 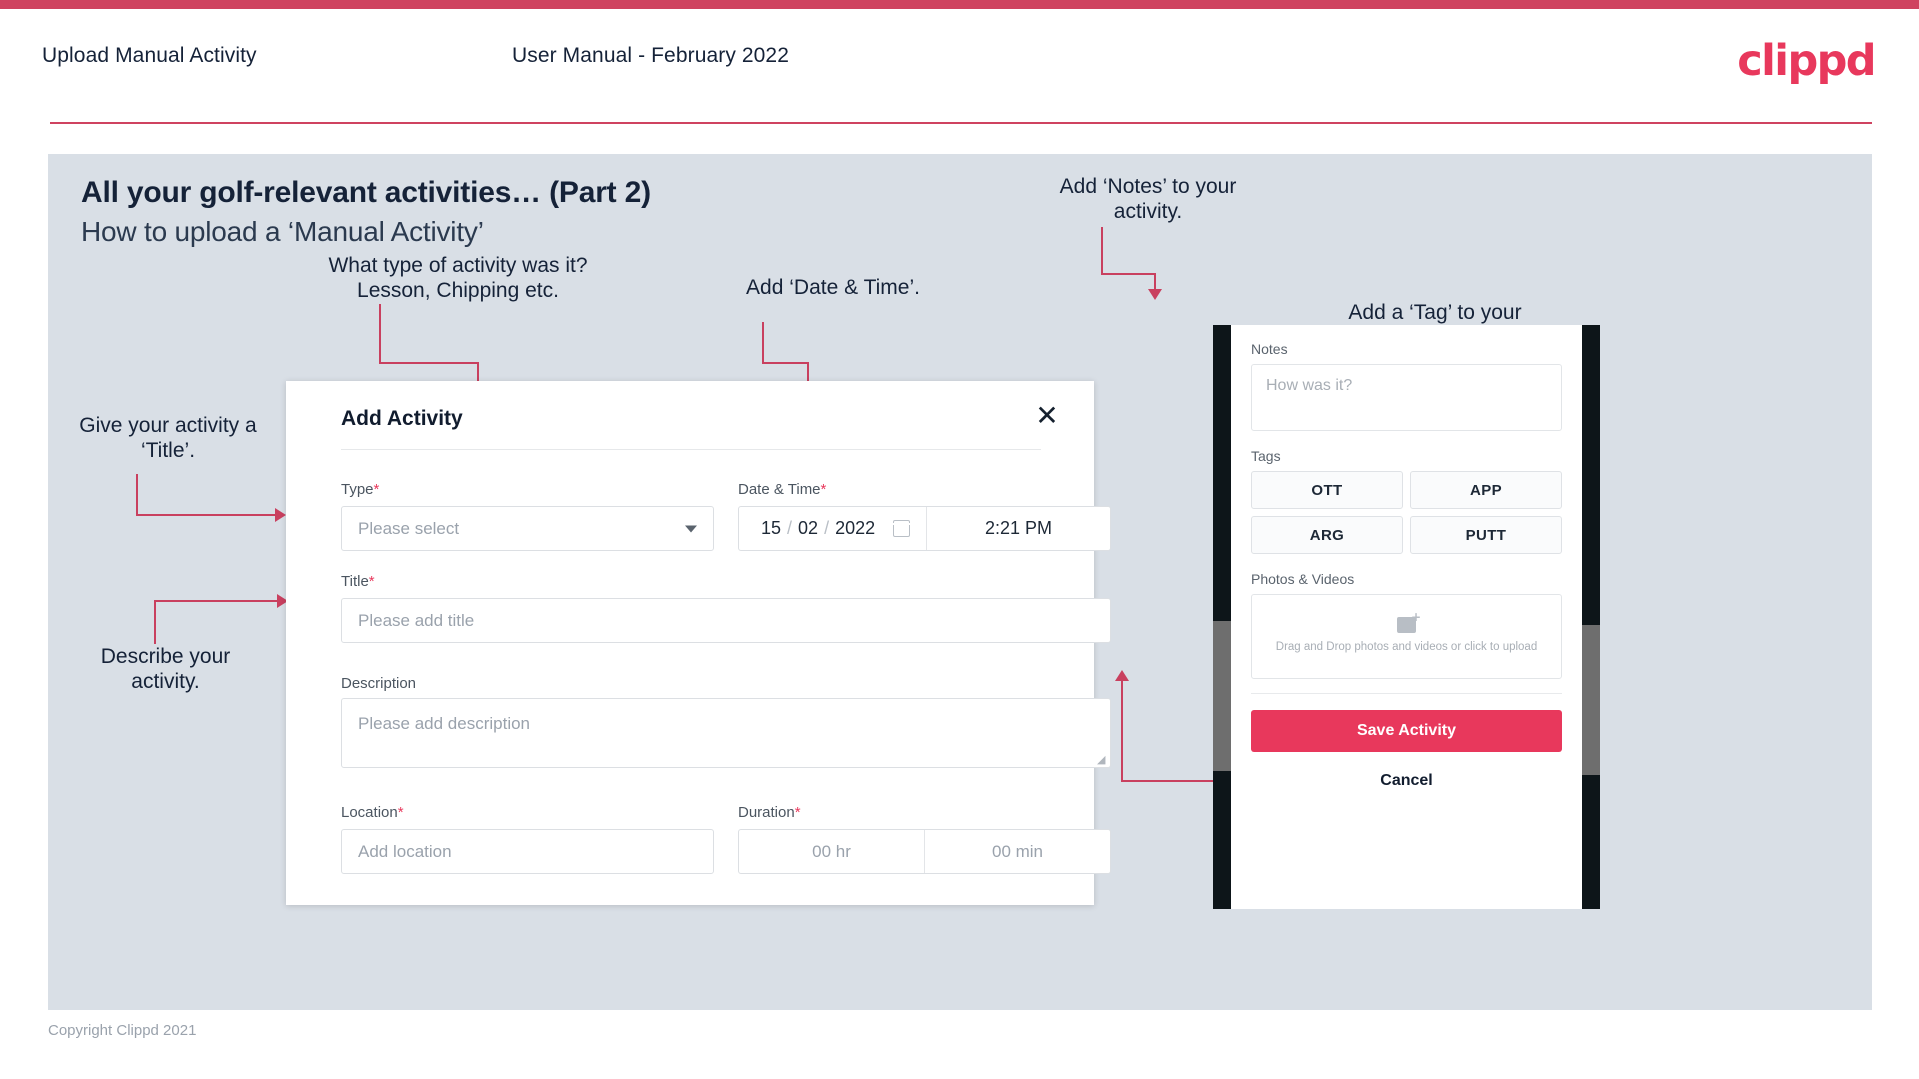 I want to click on duration-field: 00 hr 00 min, so click(x=924, y=851).